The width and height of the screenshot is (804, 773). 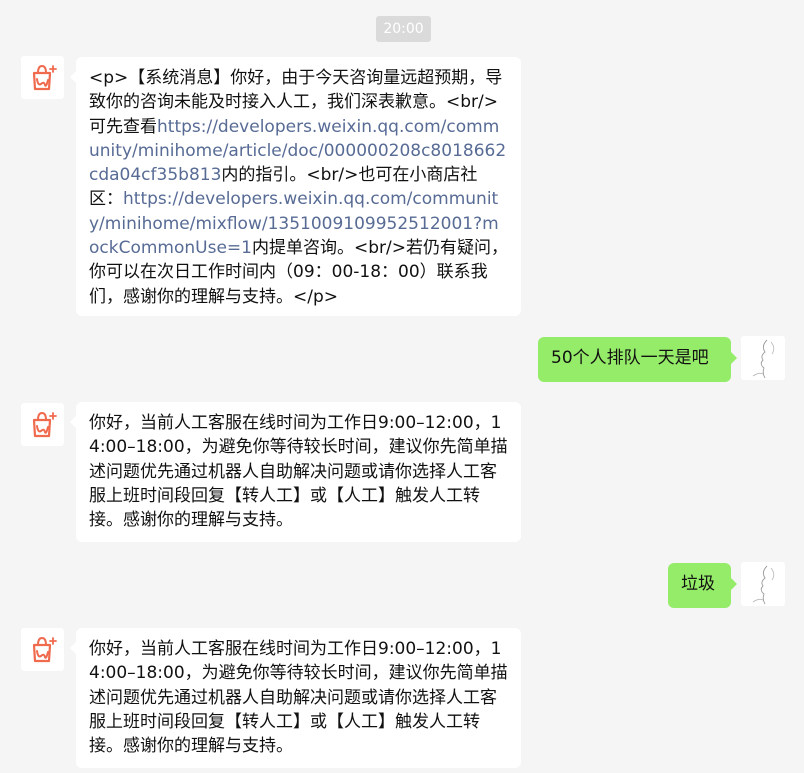 I want to click on message-text: 50个人排队一天是吧, so click(x=630, y=358).